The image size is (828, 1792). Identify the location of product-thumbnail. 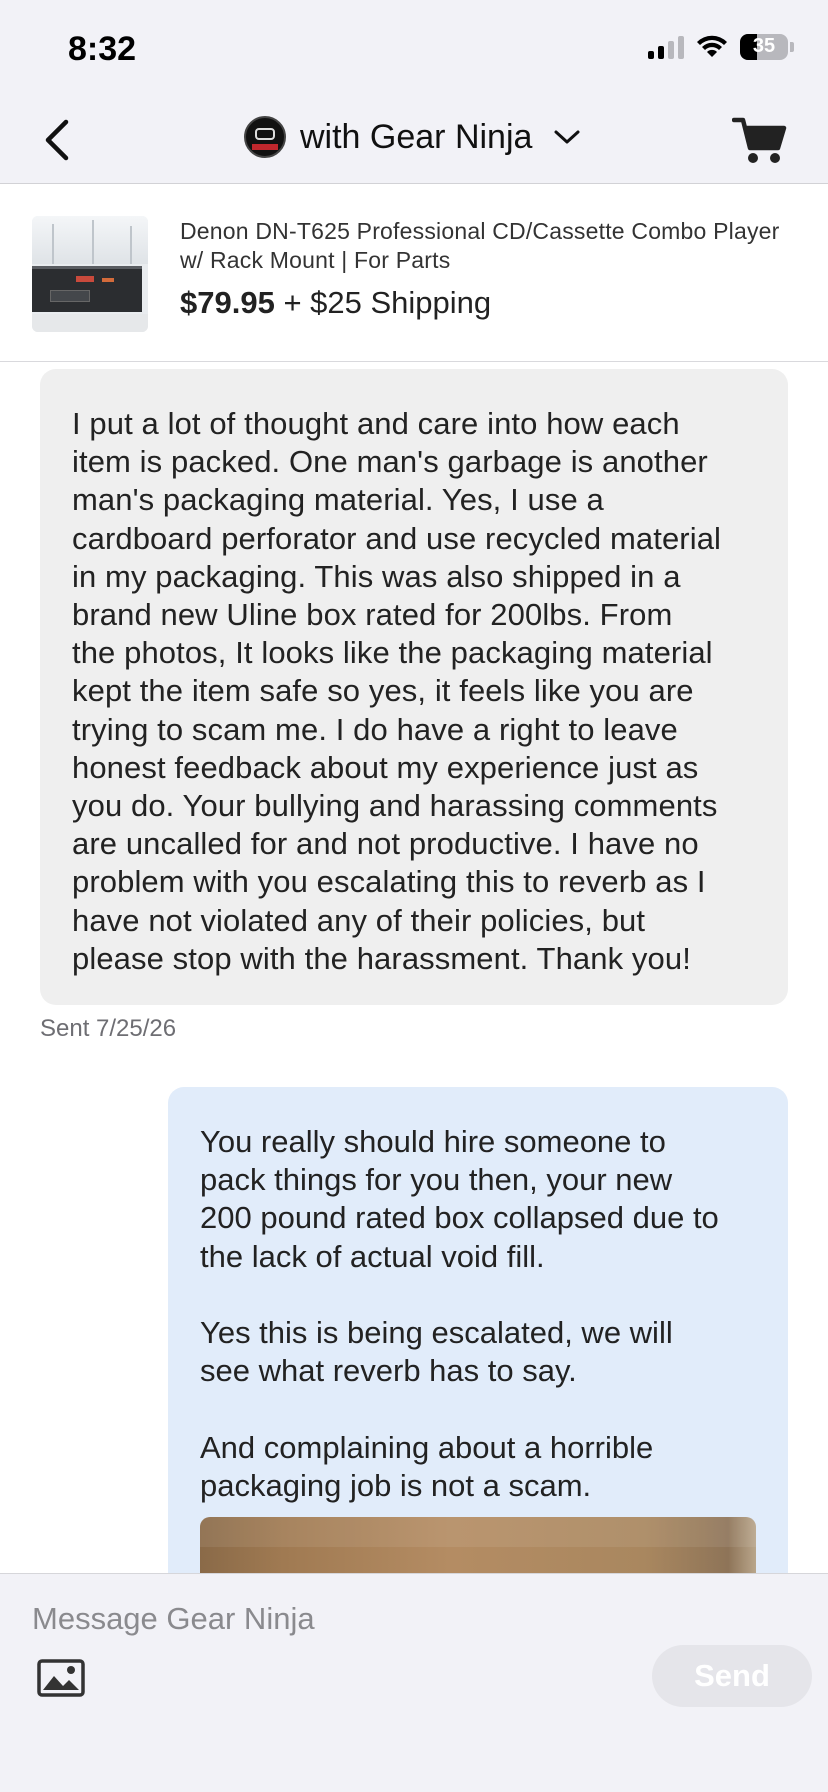
(90, 274).